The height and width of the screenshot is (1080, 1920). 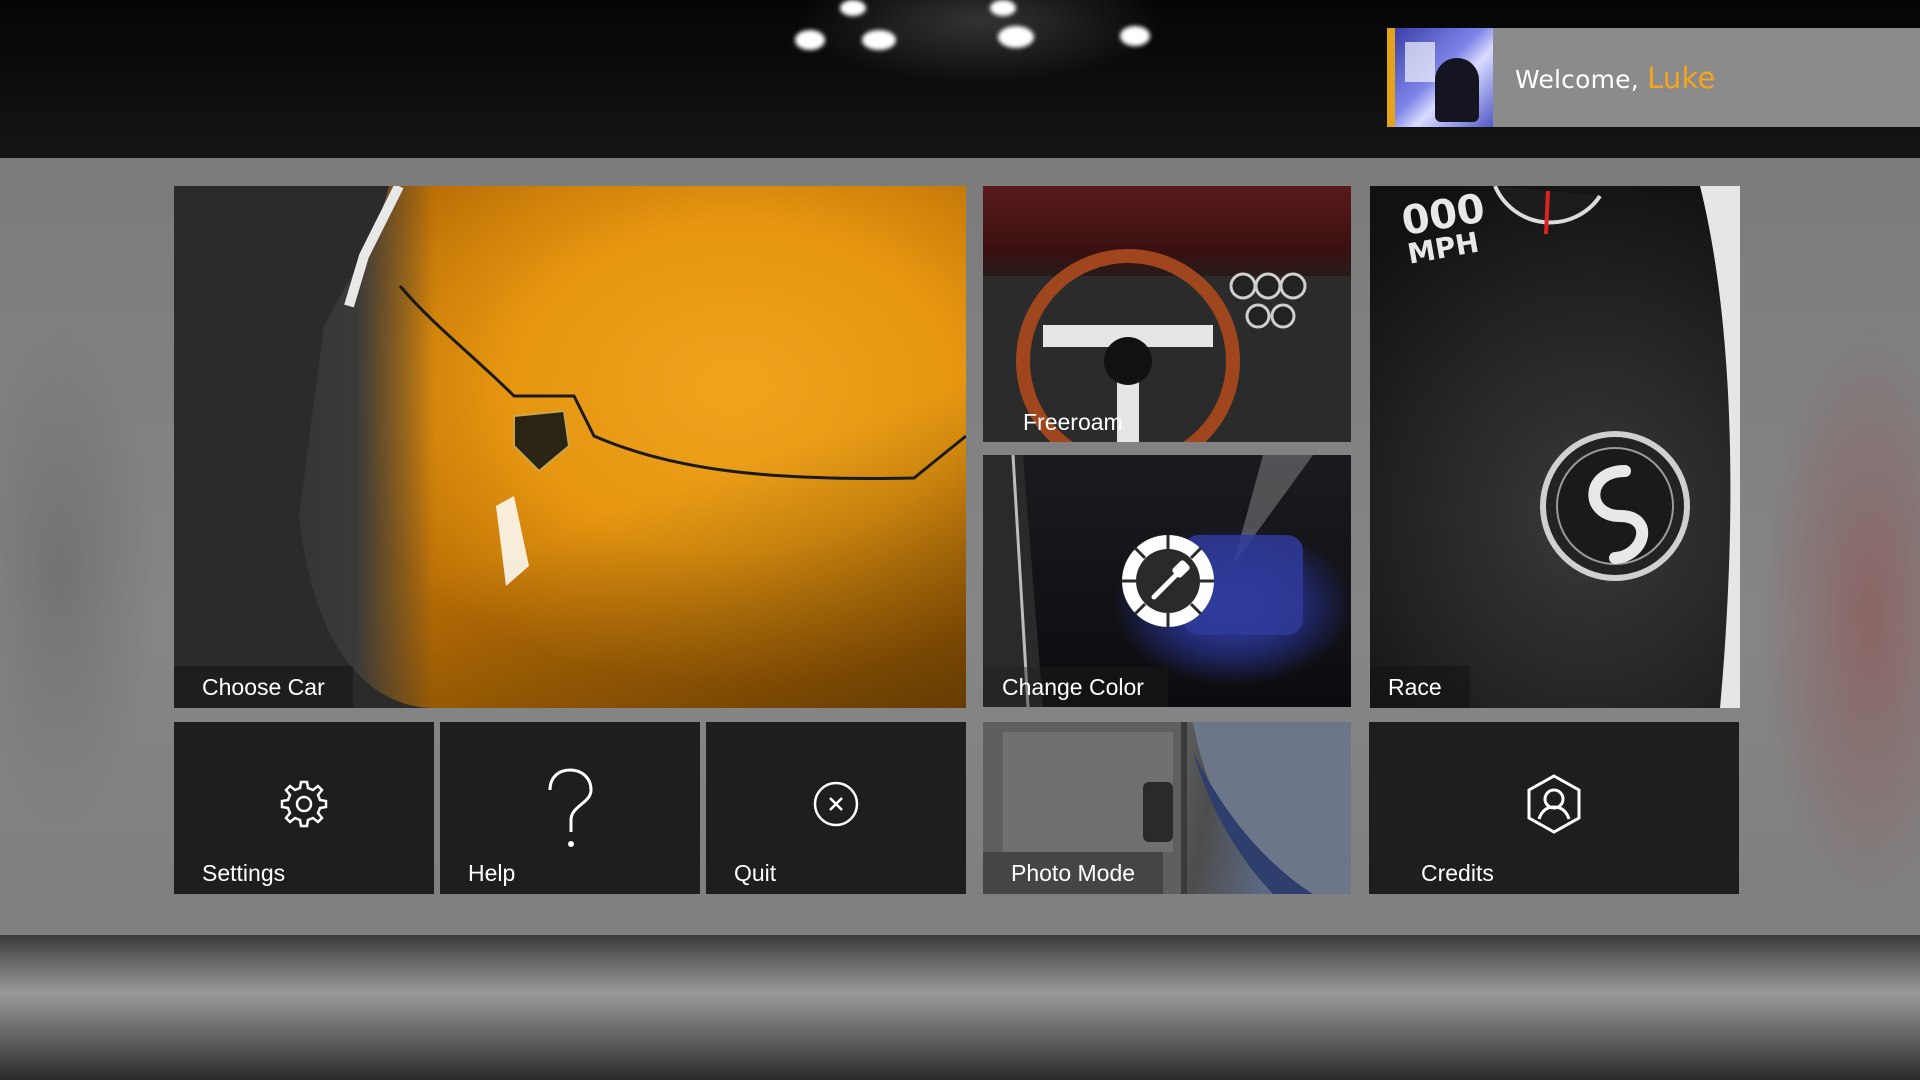 What do you see at coordinates (304, 804) in the screenshot?
I see `gear-icon` at bounding box center [304, 804].